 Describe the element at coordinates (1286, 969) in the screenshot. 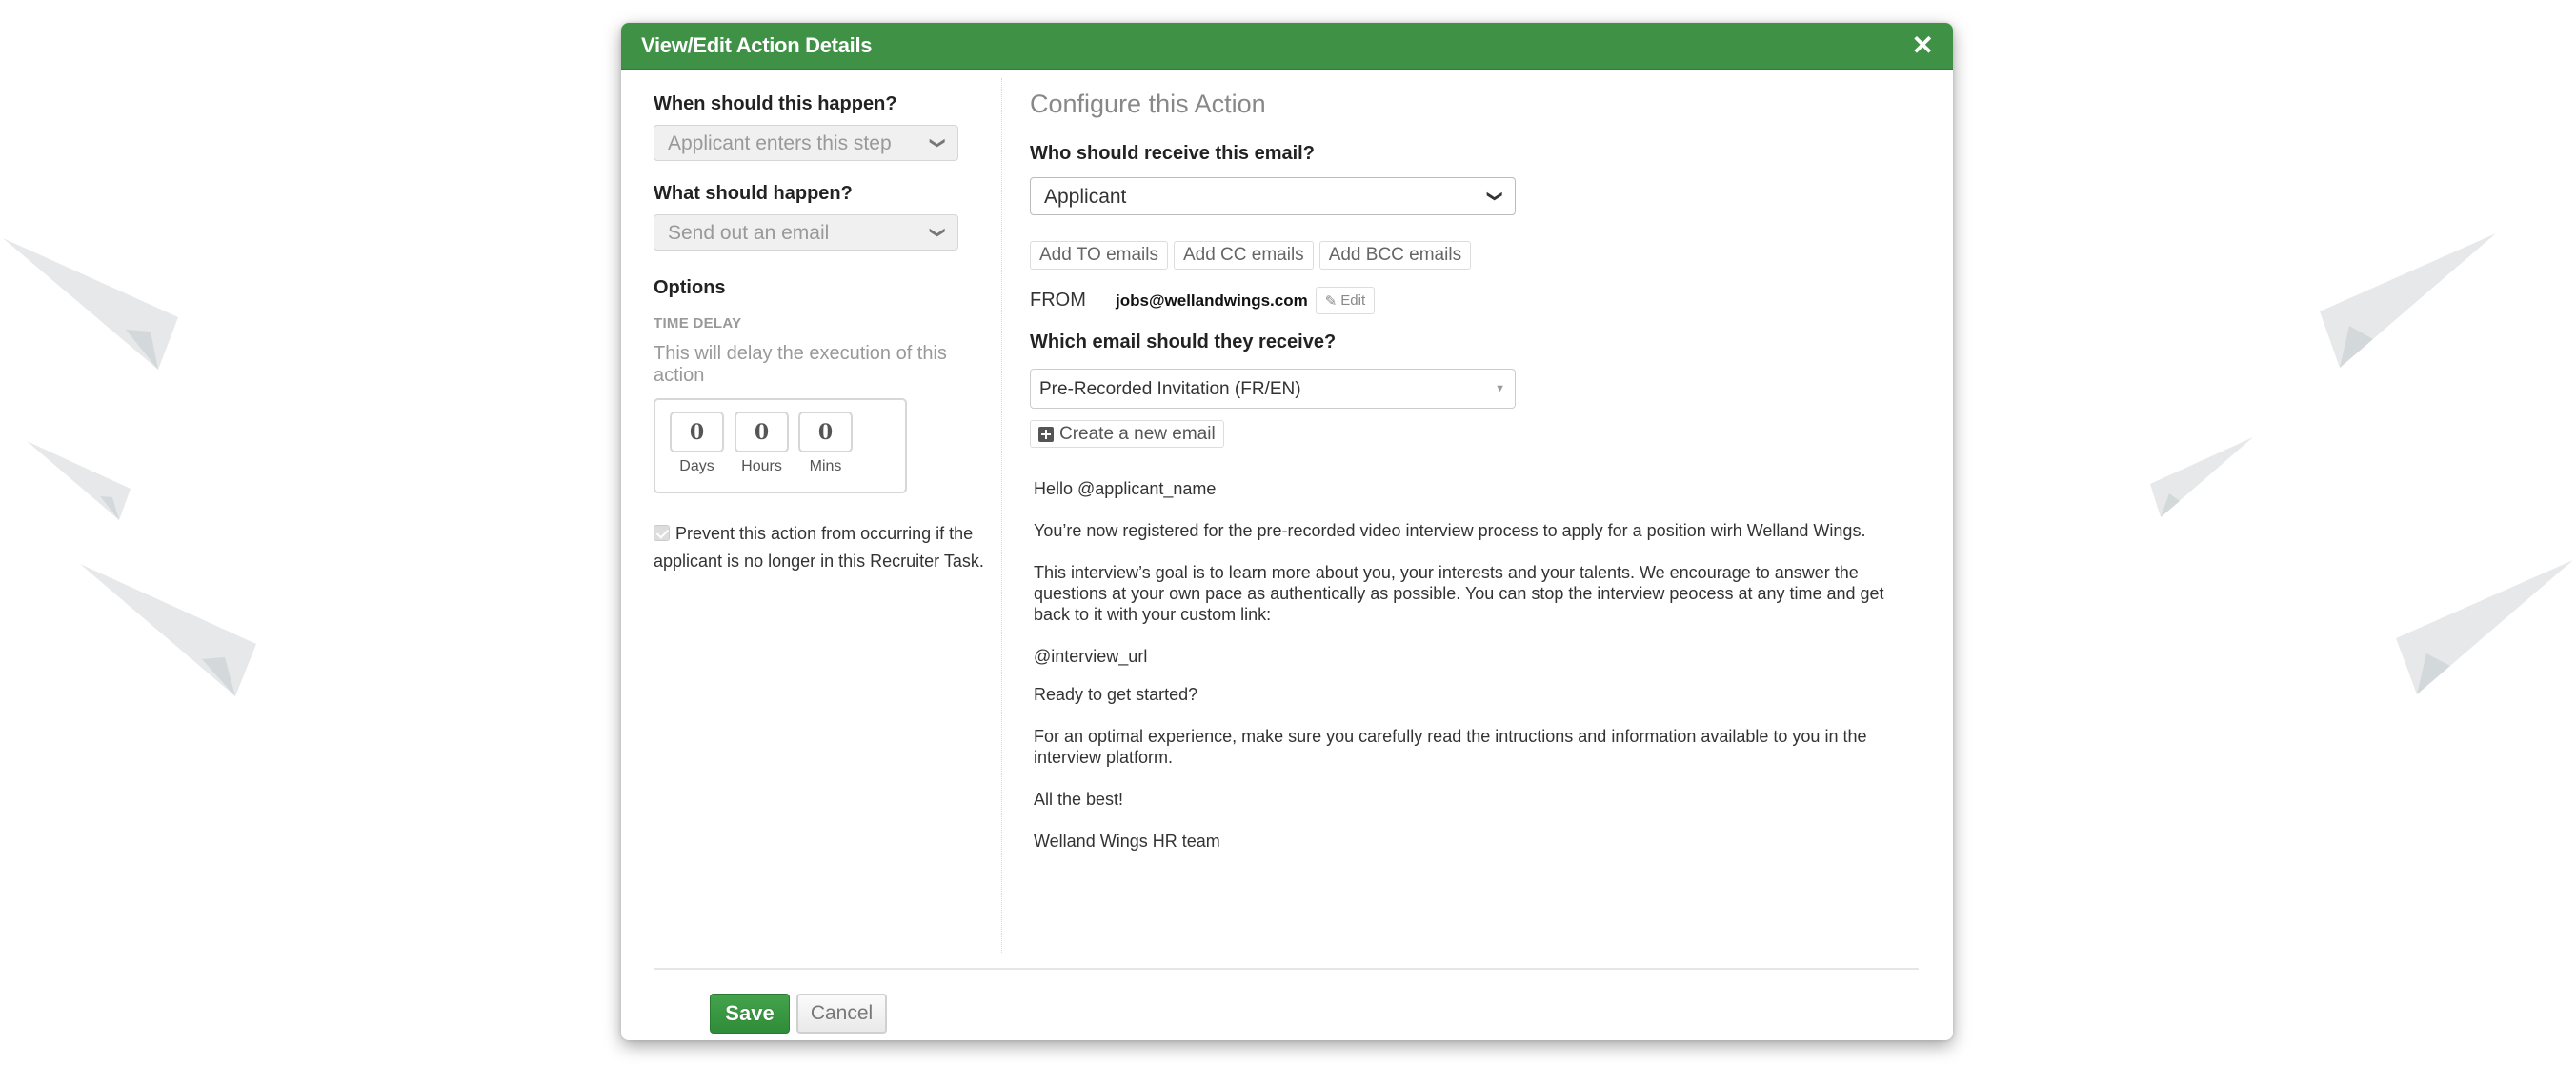

I see `footer-divider` at that location.